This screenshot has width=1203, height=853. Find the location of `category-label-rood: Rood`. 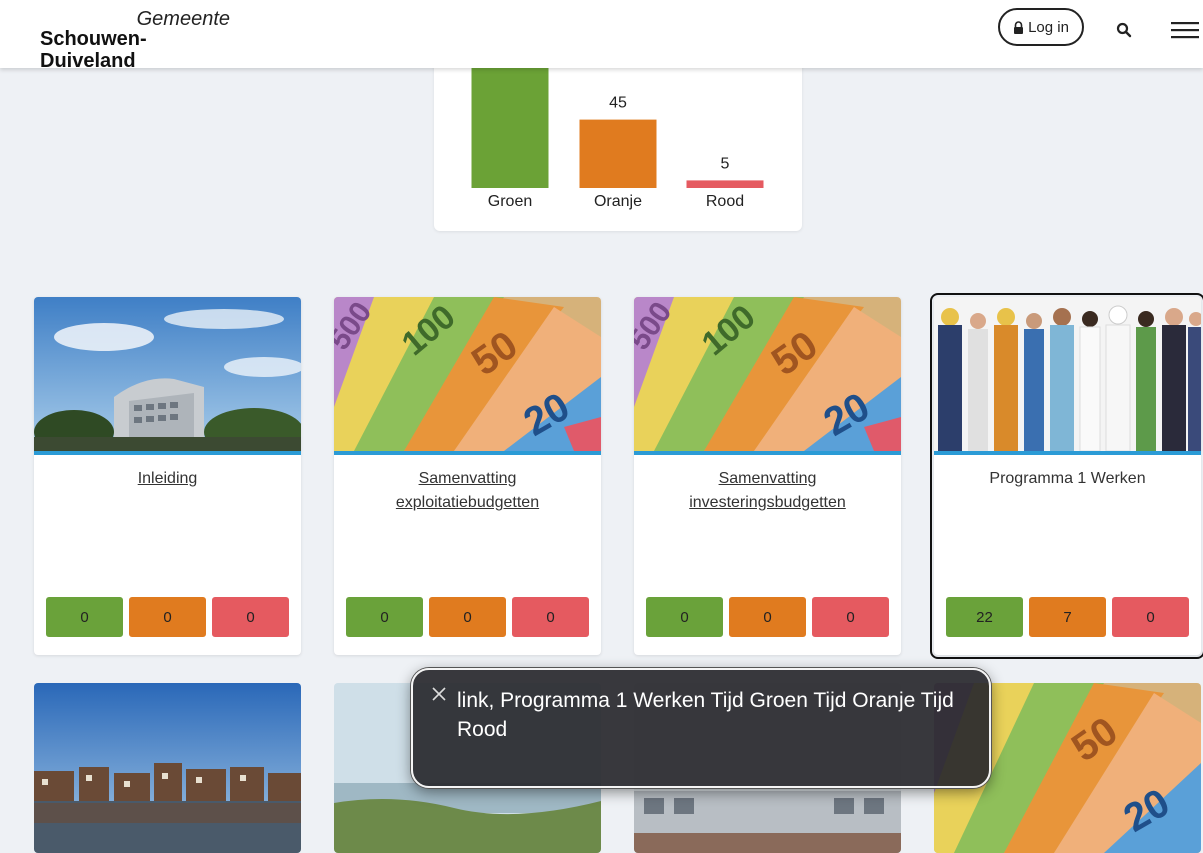

category-label-rood: Rood is located at coordinates (725, 201).